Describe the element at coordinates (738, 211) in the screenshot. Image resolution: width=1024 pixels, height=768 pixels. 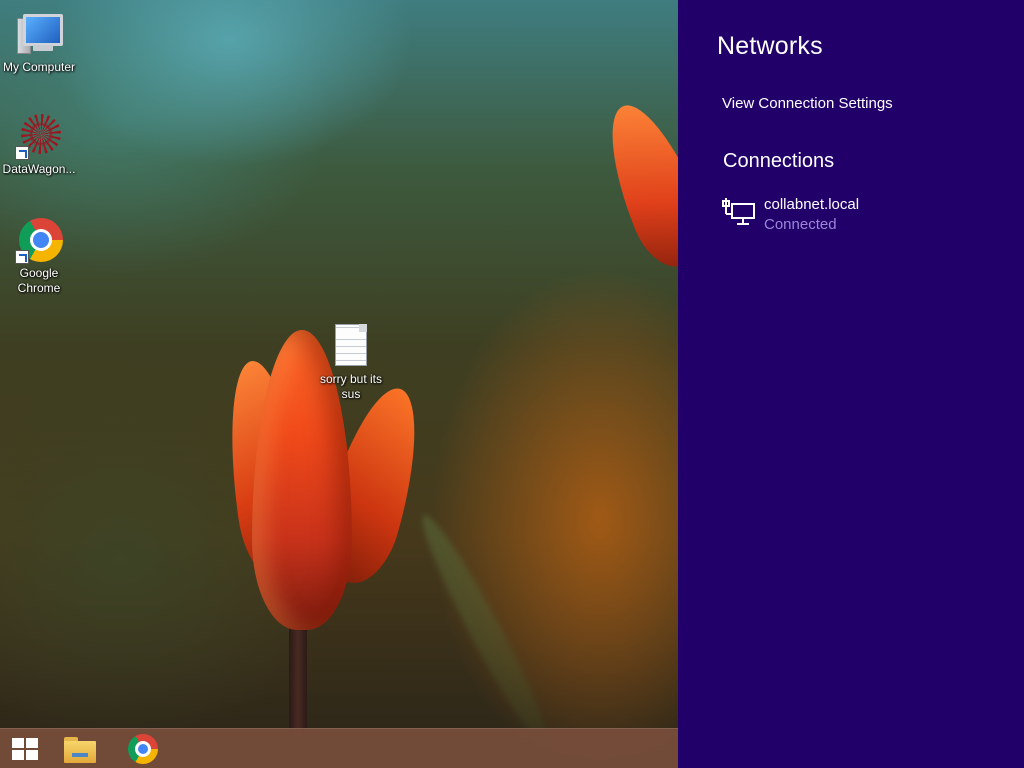
I see `wired-network-icon` at that location.